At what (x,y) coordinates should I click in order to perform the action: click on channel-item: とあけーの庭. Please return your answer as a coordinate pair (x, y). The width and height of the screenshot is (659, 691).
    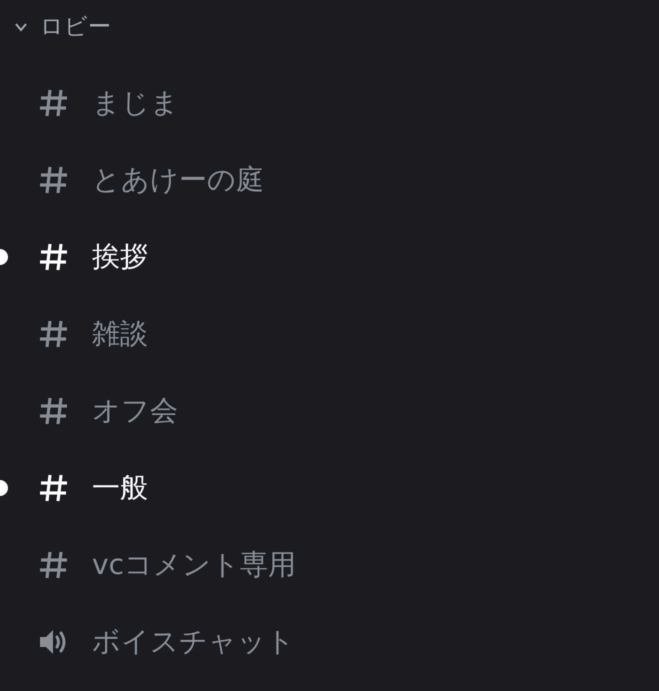
    Looking at the image, I should click on (151, 179).